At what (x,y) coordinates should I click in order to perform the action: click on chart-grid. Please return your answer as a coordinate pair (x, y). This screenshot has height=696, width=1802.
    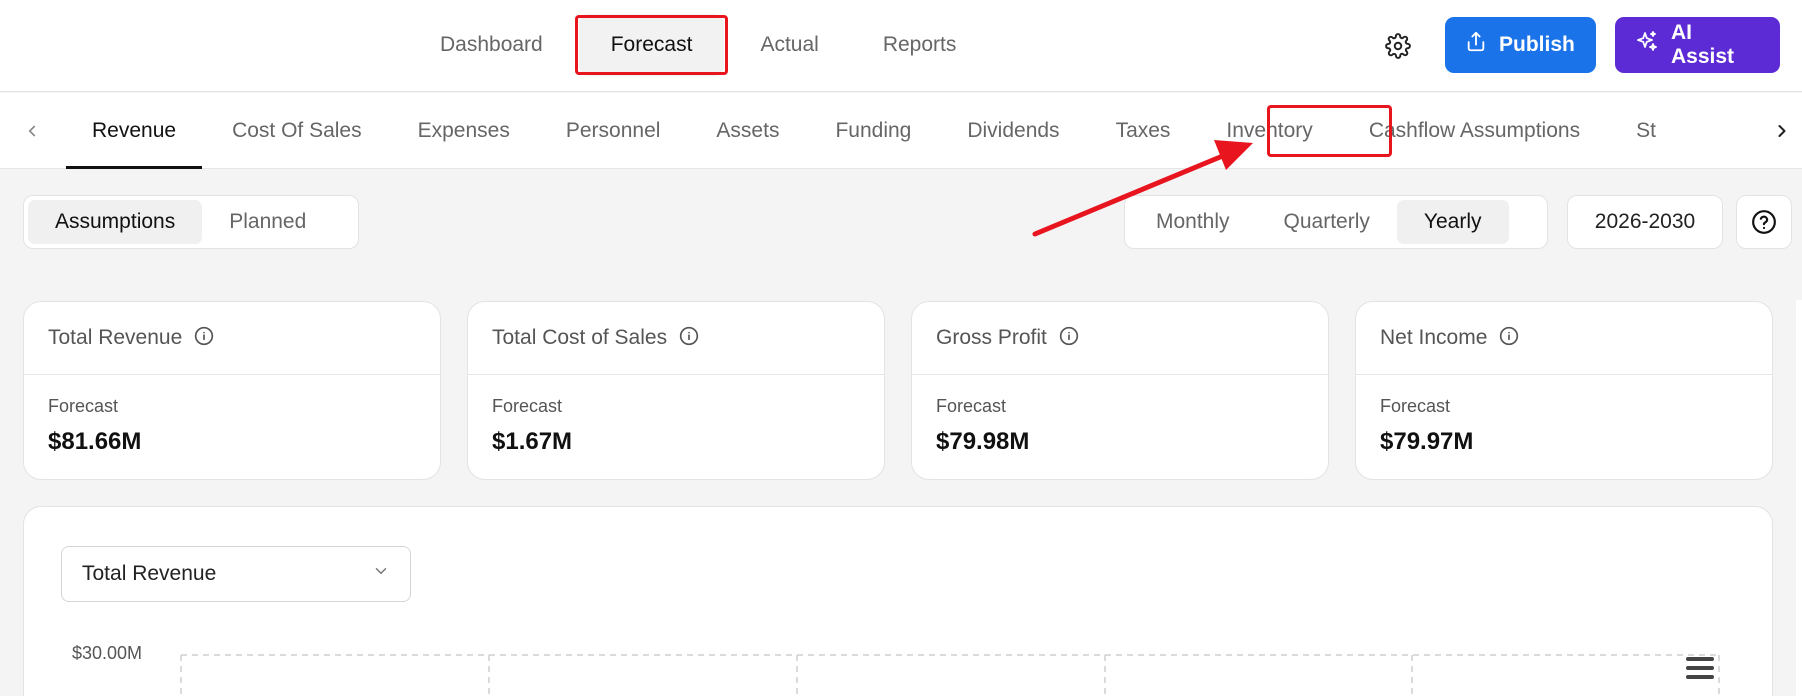
    Looking at the image, I should click on (950, 675).